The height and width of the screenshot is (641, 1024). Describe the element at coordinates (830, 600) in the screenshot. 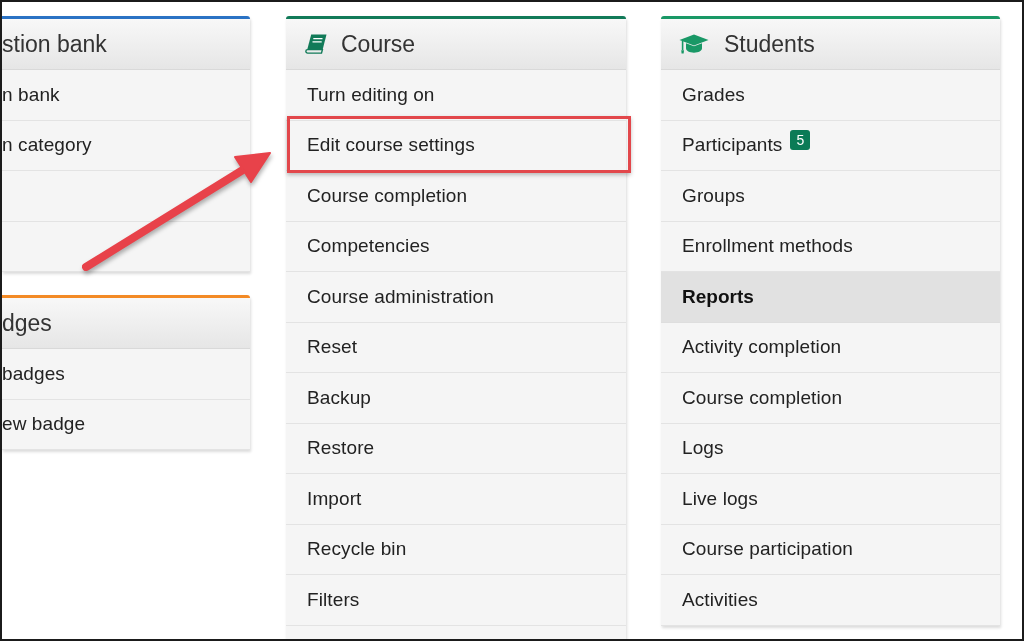

I see `menu-item: Activities` at that location.